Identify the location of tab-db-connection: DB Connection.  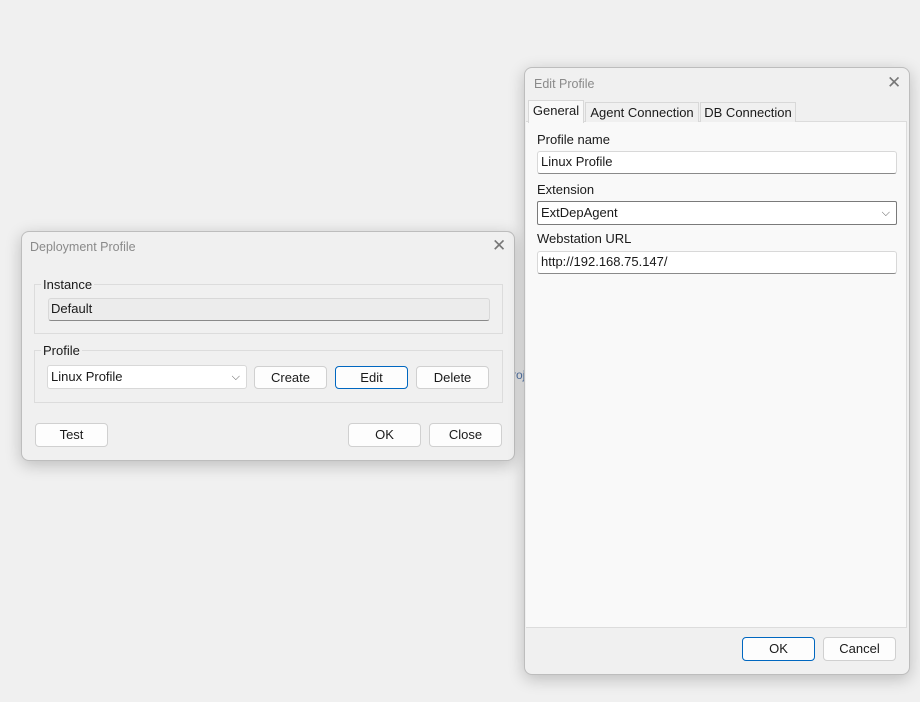
(748, 112).